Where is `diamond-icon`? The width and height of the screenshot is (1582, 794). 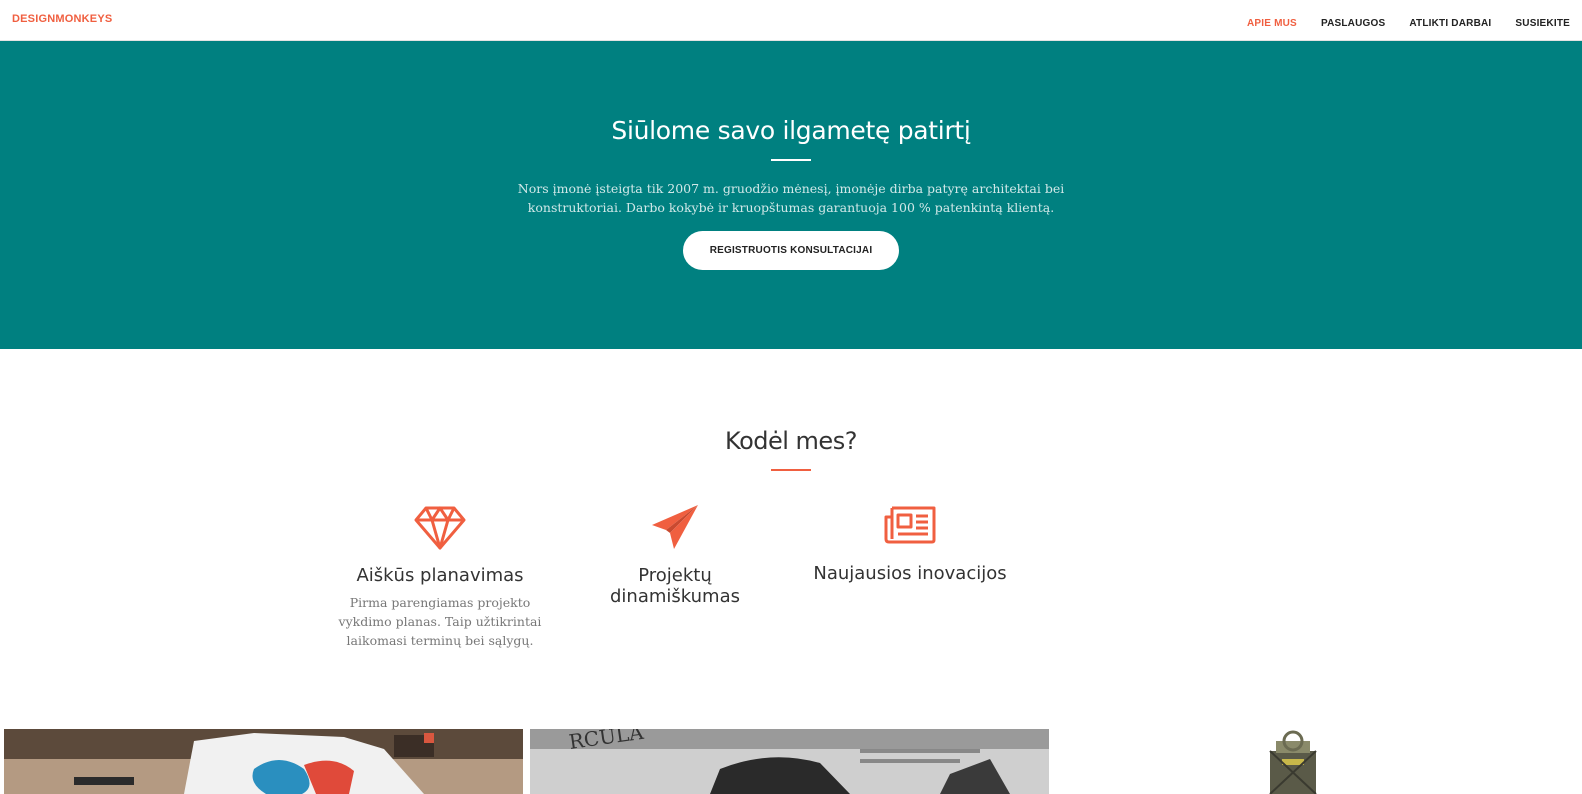 diamond-icon is located at coordinates (440, 528).